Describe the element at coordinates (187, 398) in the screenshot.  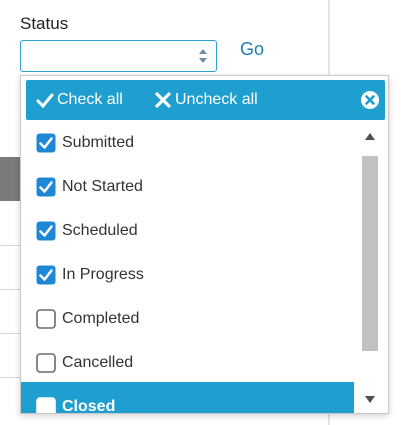
I see `option-closed: Closed` at that location.